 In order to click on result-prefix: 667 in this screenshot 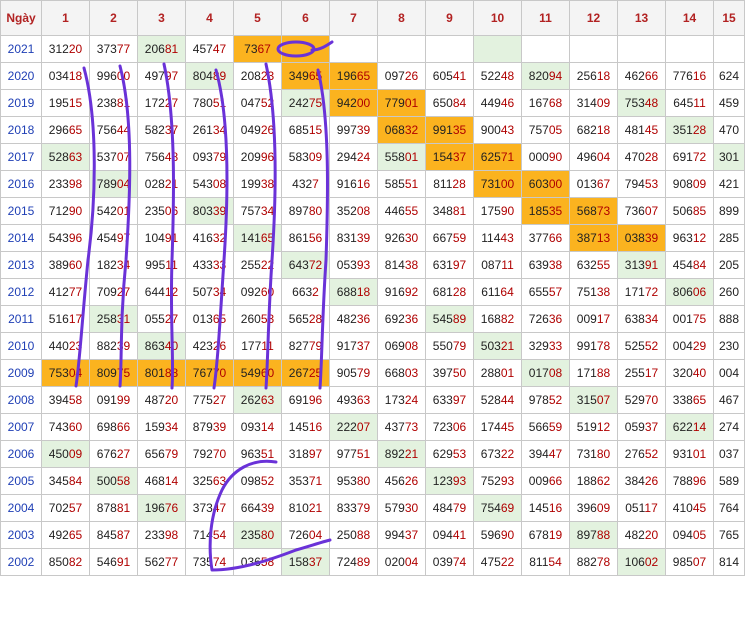, I will do `click(442, 238)`.